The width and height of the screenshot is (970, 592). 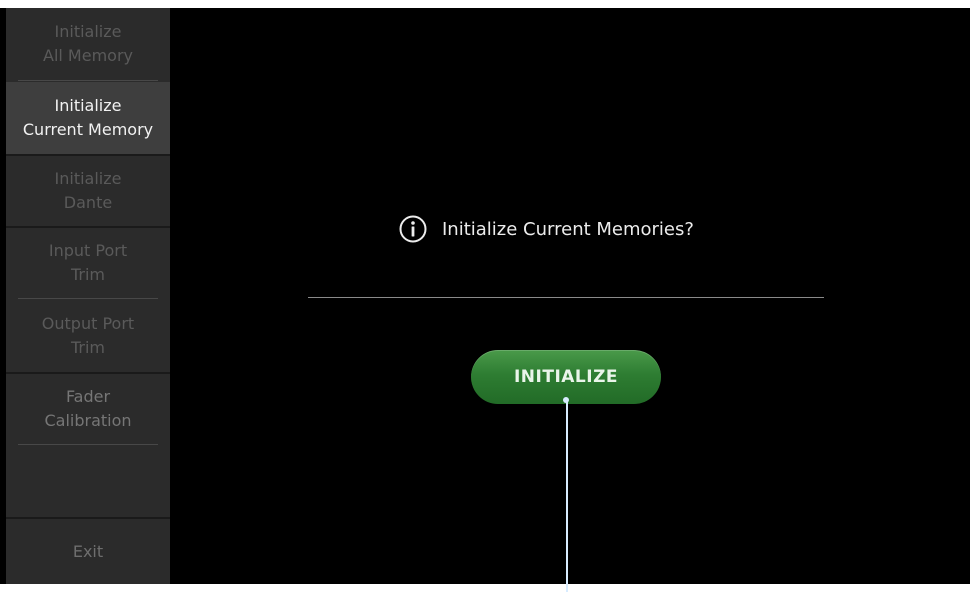 I want to click on confirm-message: Initialize Current Memories?, so click(x=546, y=229).